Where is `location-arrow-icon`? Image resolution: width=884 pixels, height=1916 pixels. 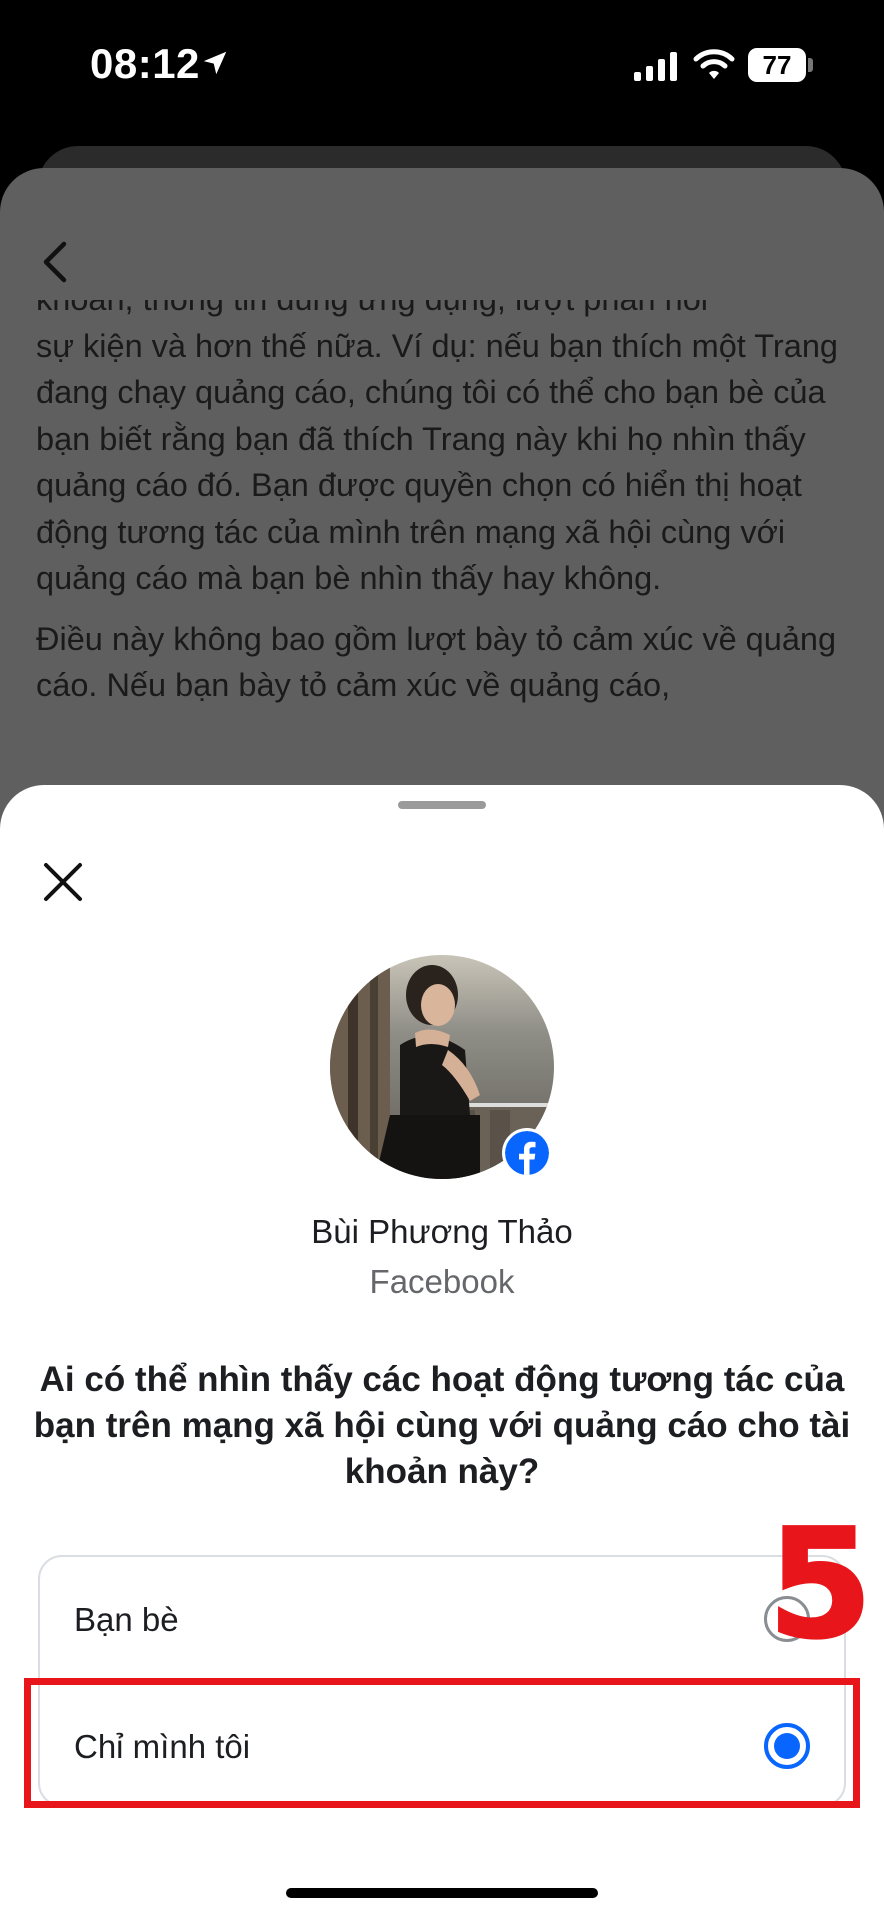 location-arrow-icon is located at coordinates (215, 63).